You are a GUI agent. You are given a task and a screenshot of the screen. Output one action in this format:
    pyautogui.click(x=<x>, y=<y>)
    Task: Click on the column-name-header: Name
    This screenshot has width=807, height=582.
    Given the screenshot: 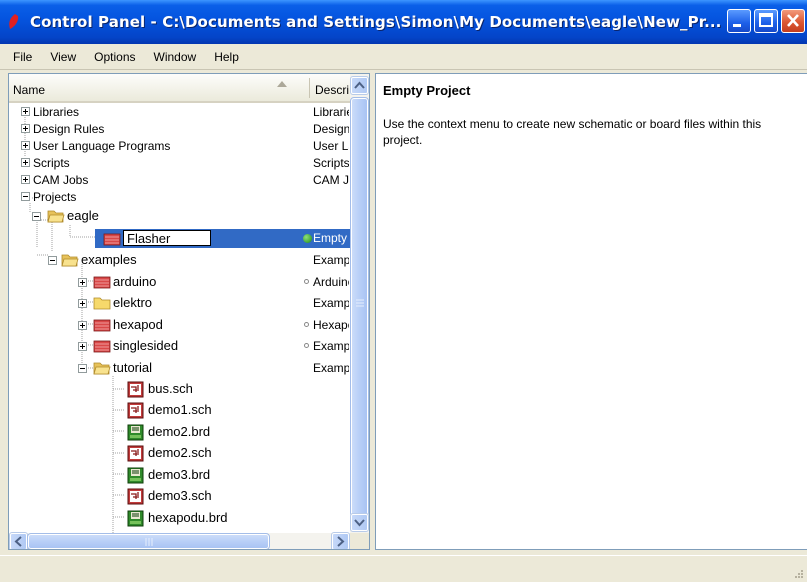 What is the action you would take?
    pyautogui.click(x=29, y=90)
    